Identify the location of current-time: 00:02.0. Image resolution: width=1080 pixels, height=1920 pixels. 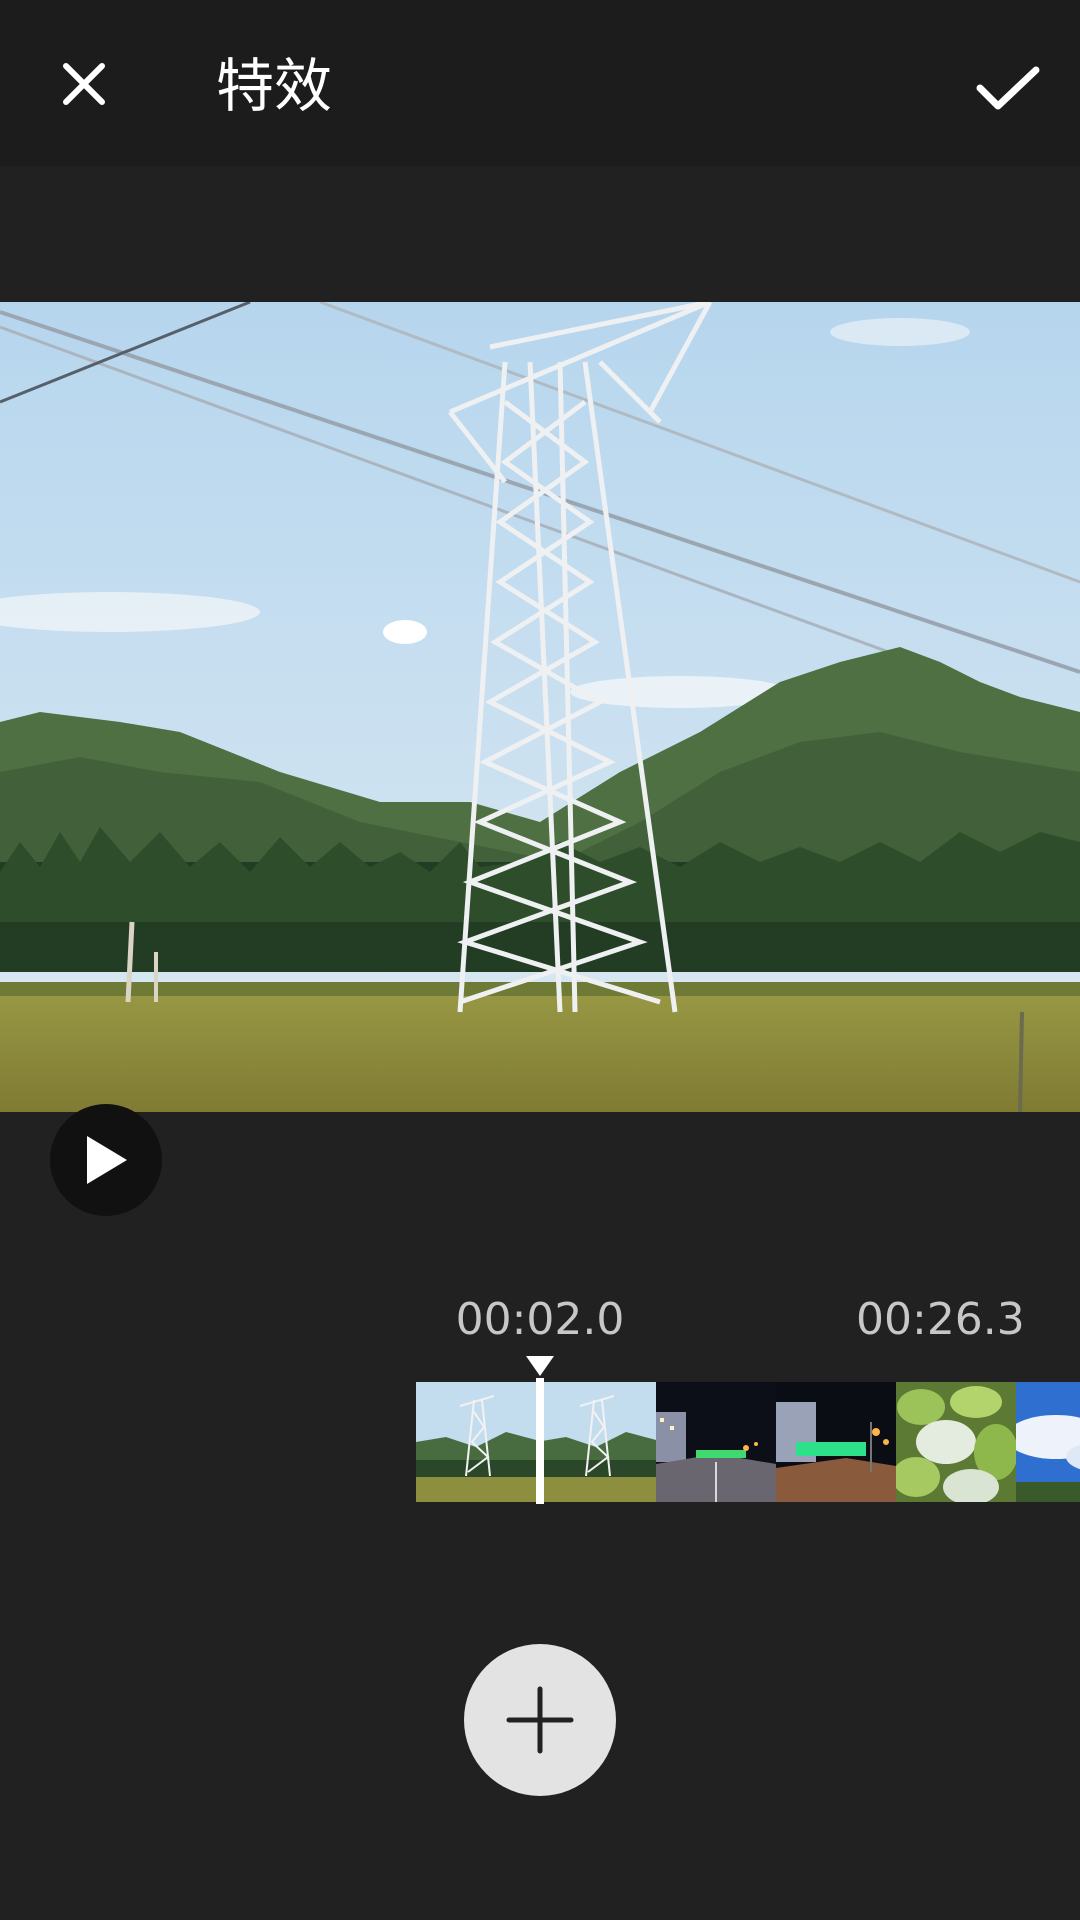
(540, 1319).